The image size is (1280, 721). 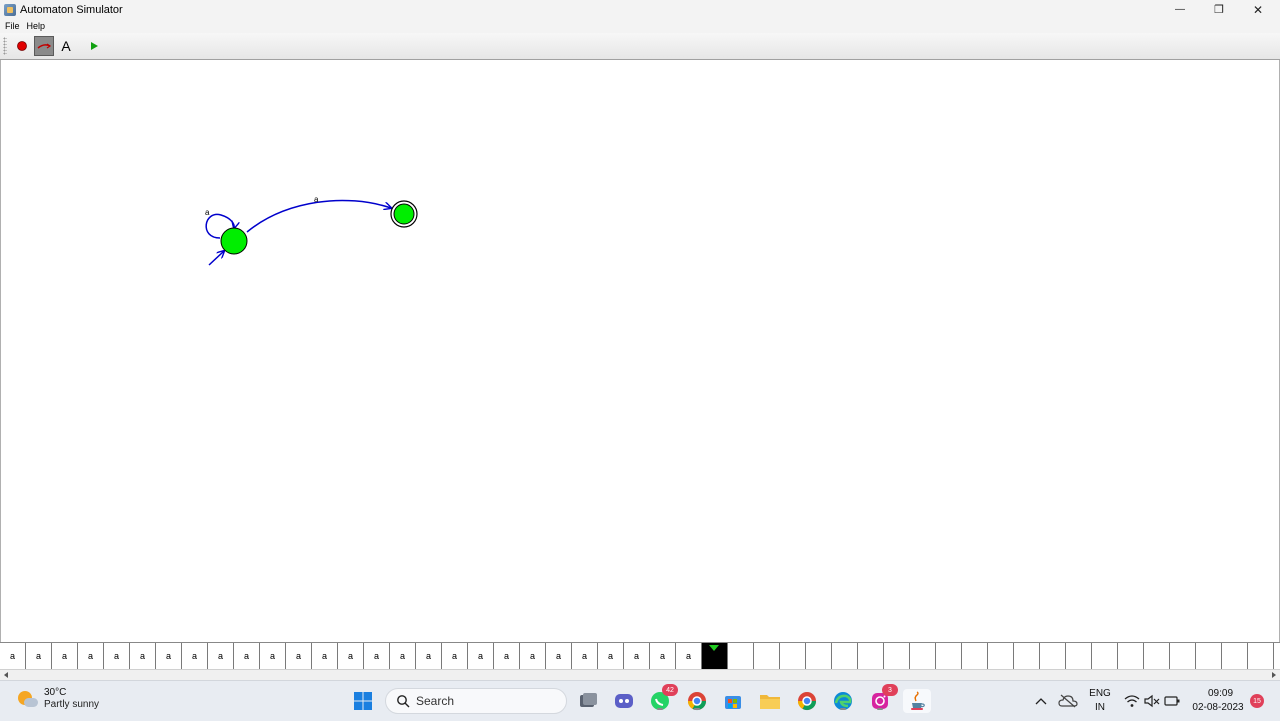 I want to click on file-explorer-button, so click(x=770, y=701).